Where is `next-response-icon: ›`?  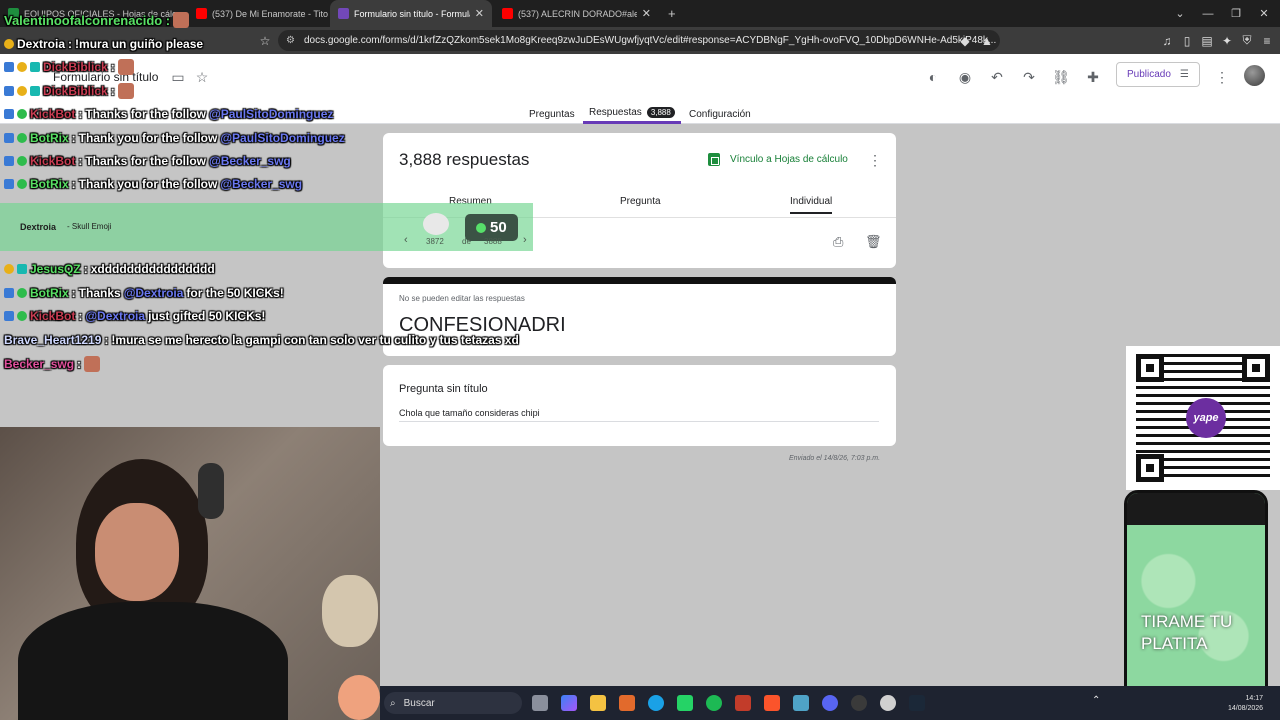 next-response-icon: › is located at coordinates (525, 240).